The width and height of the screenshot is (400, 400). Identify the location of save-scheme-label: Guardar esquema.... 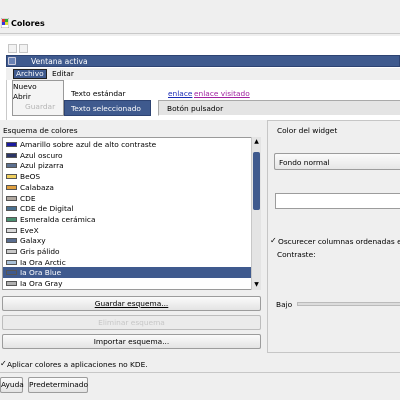
(131, 303).